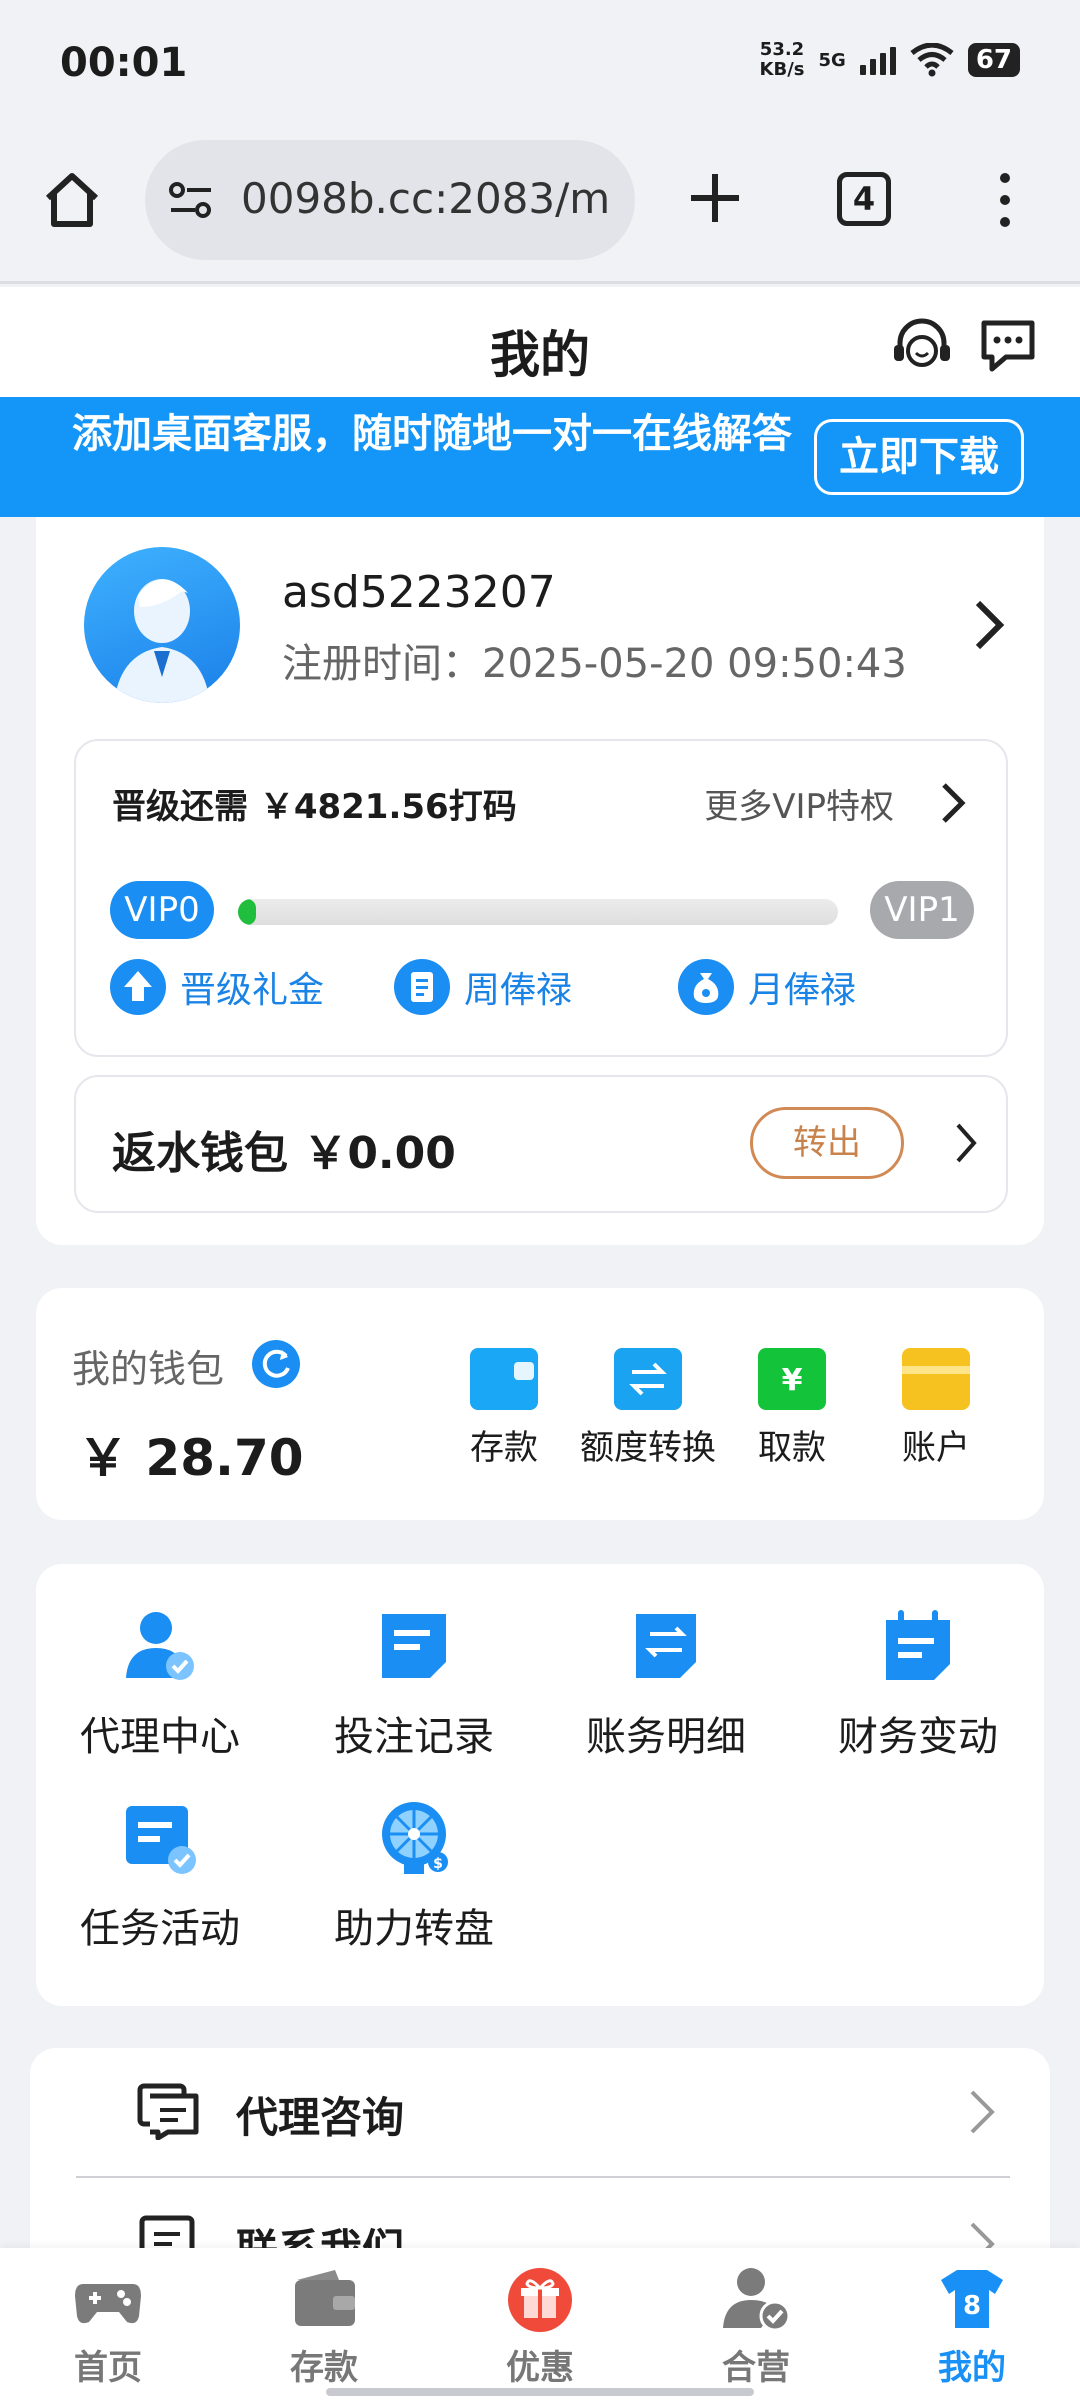 The height and width of the screenshot is (2400, 1080). Describe the element at coordinates (918, 1646) in the screenshot. I see `financial-changes-icon` at that location.